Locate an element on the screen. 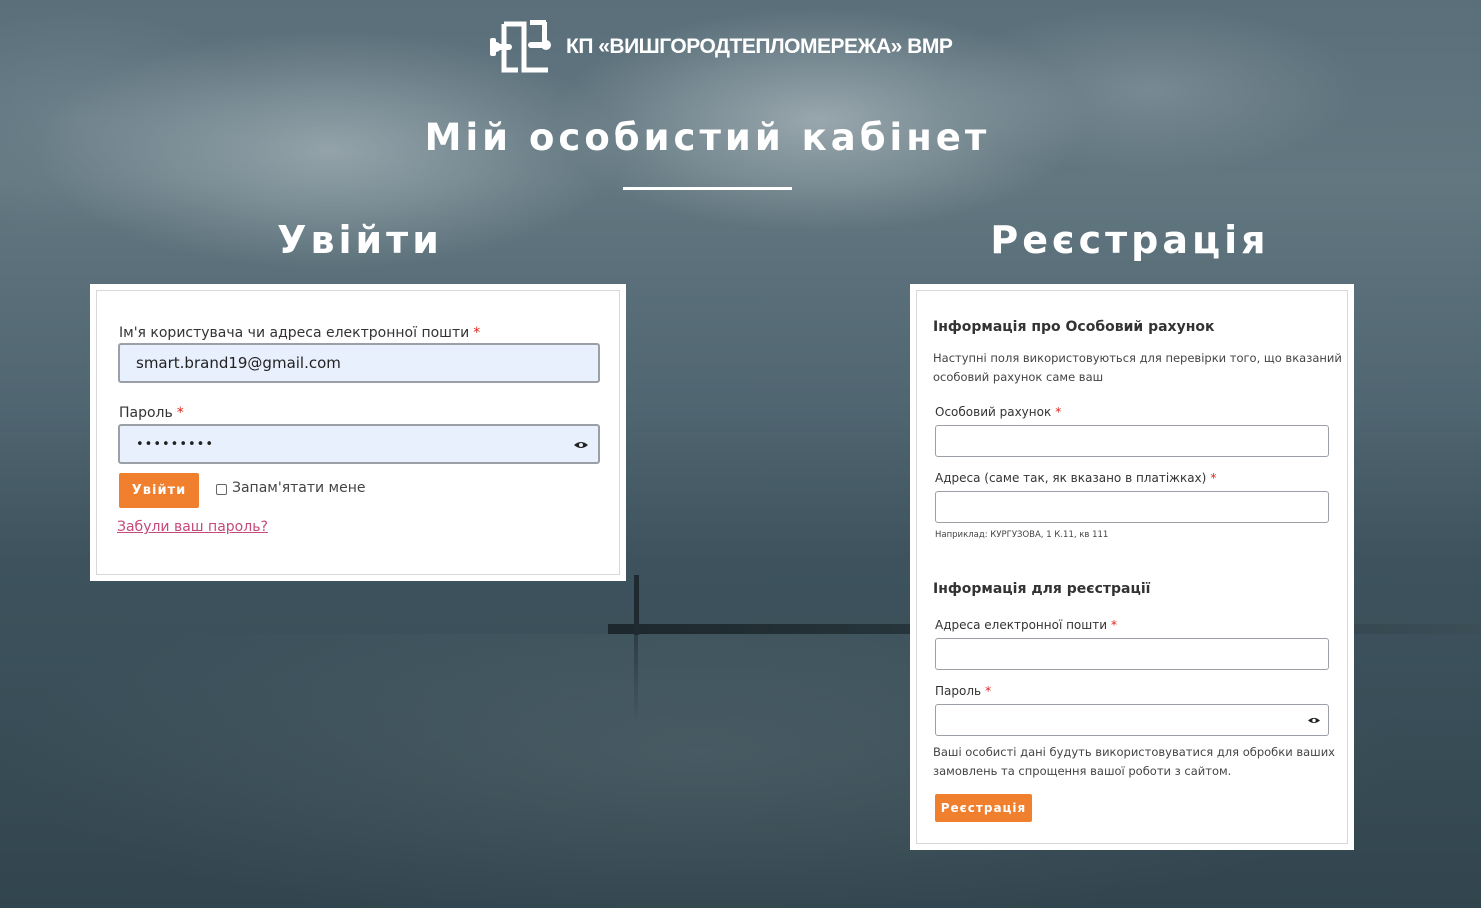 Image resolution: width=1481 pixels, height=908 pixels. password-input: ••••••••• is located at coordinates (359, 444).